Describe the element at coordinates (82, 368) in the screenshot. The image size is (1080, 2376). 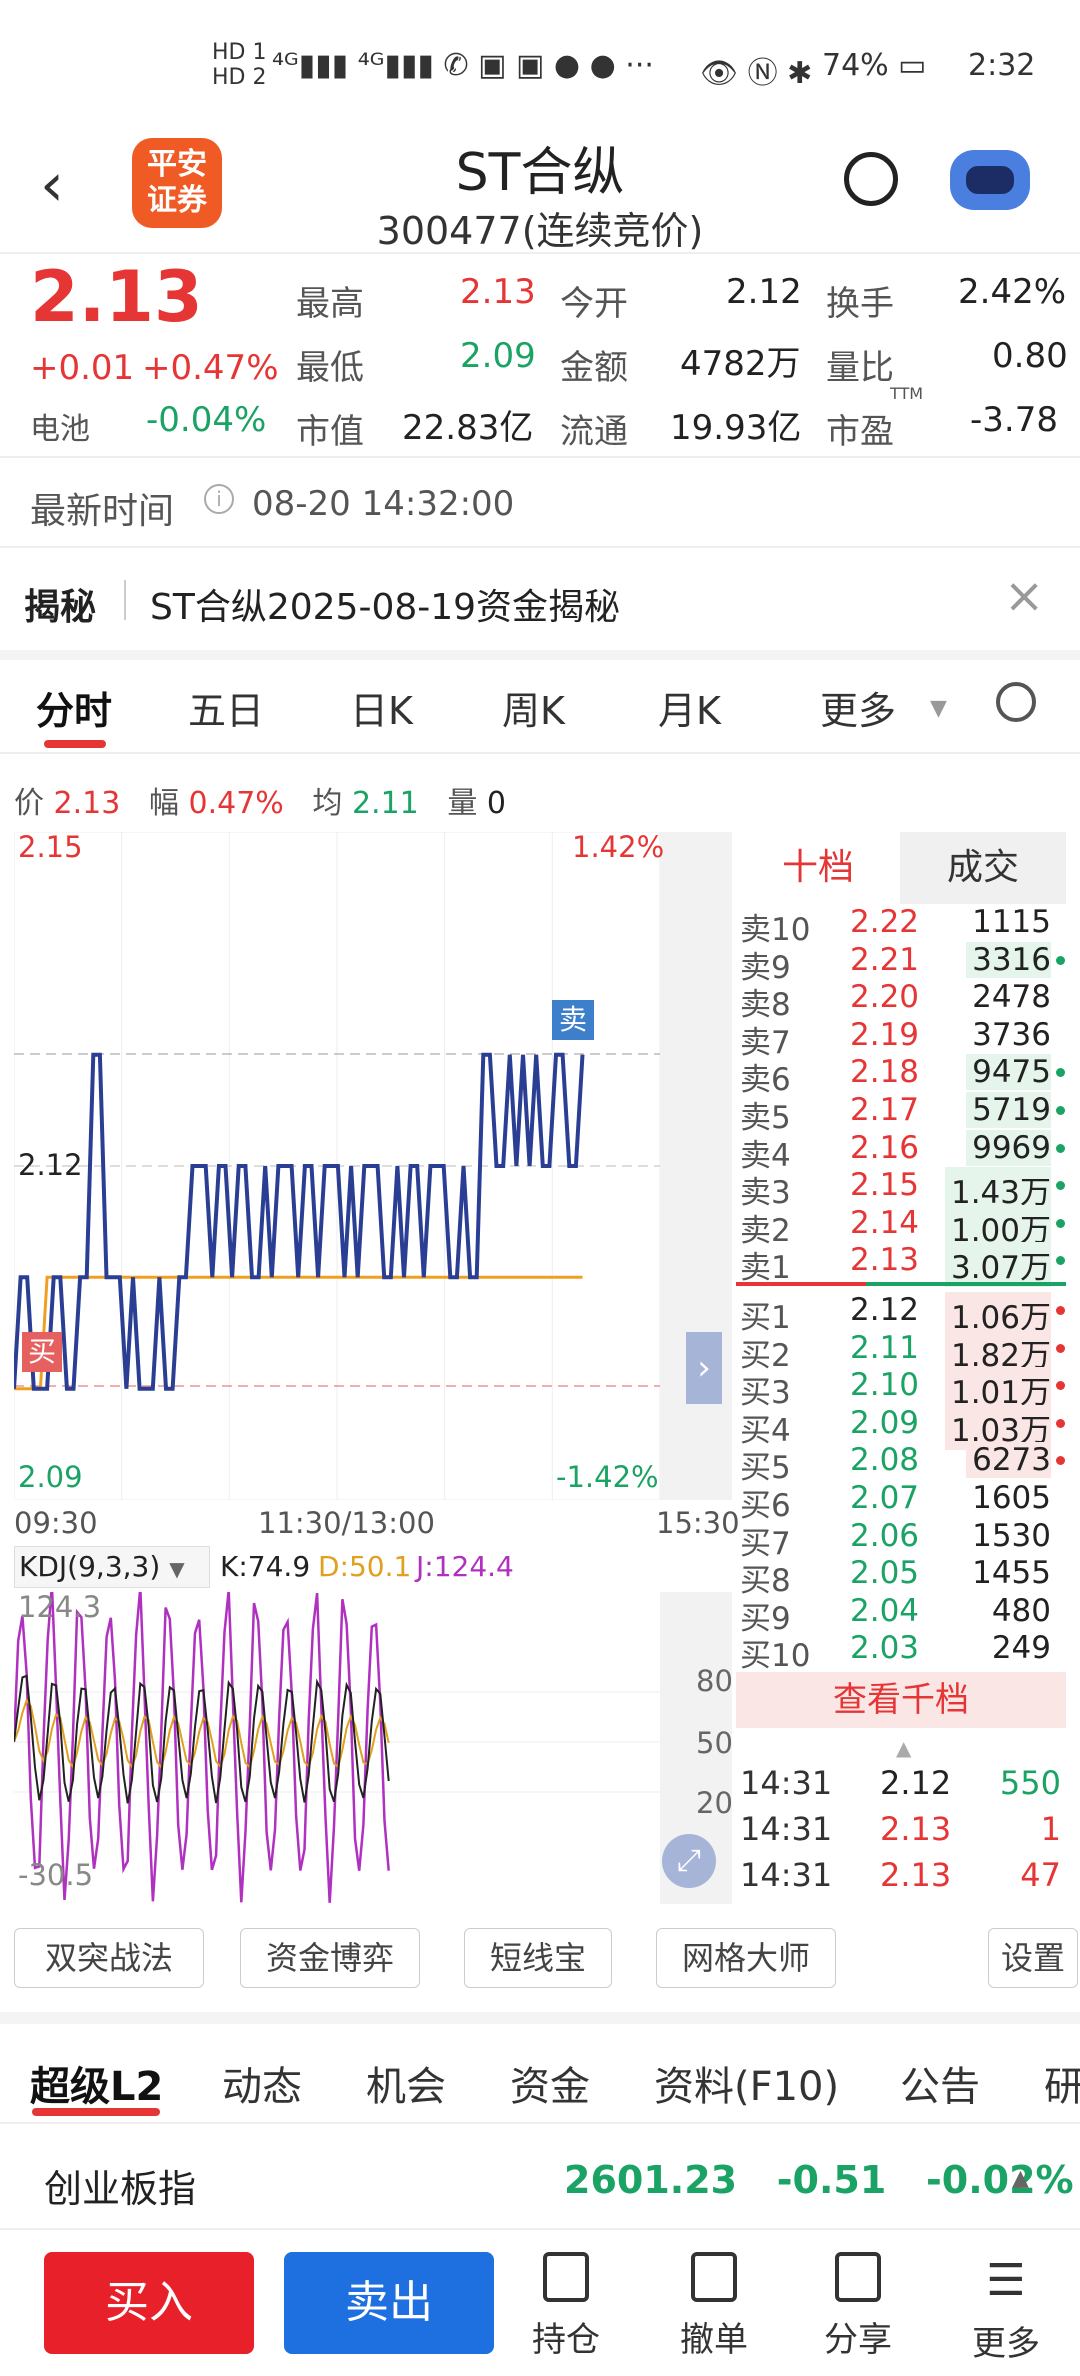
I see `price-change: +0.01` at that location.